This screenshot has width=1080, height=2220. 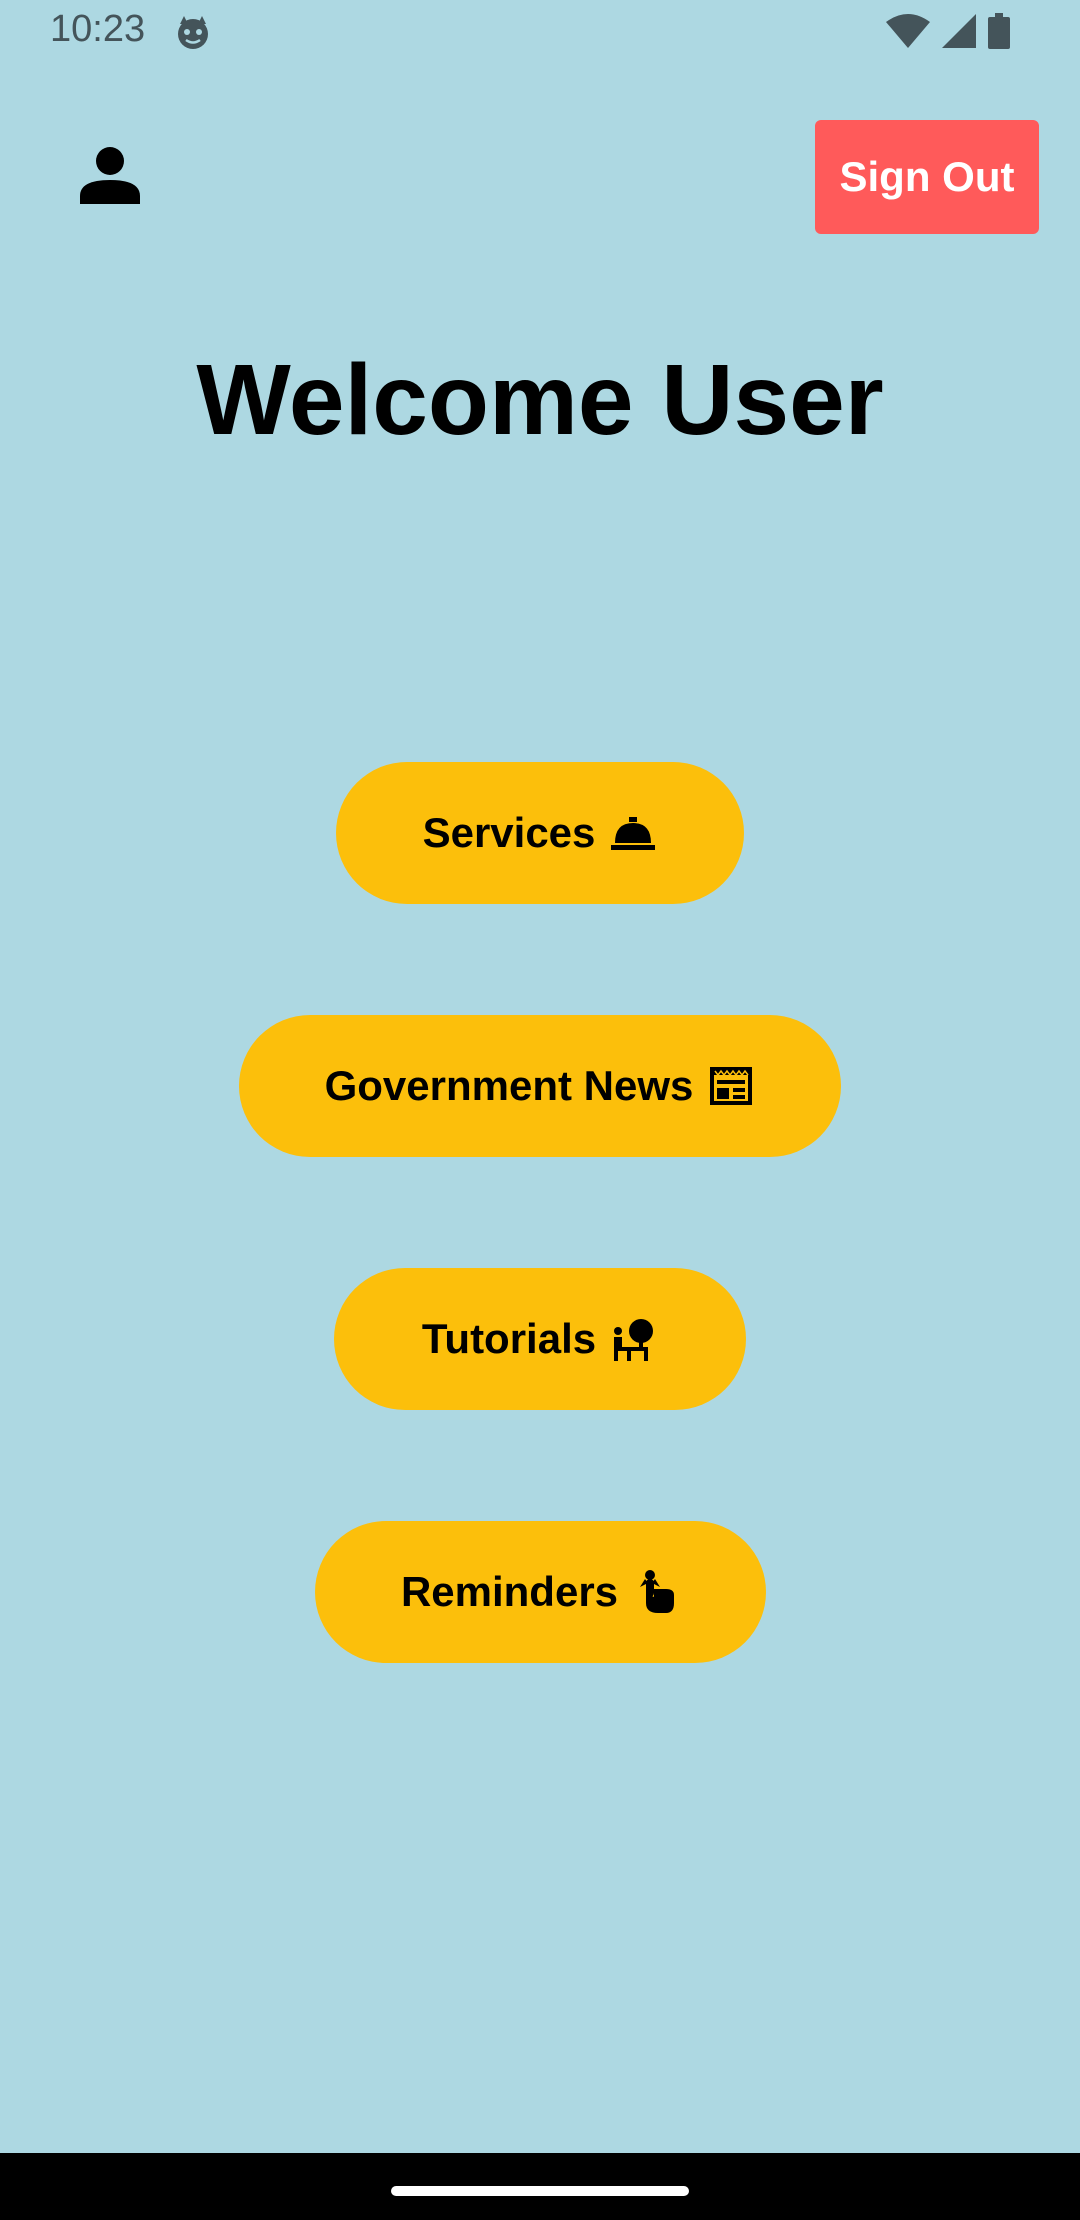 What do you see at coordinates (540, 33) in the screenshot?
I see `status-bar: 10:23` at bounding box center [540, 33].